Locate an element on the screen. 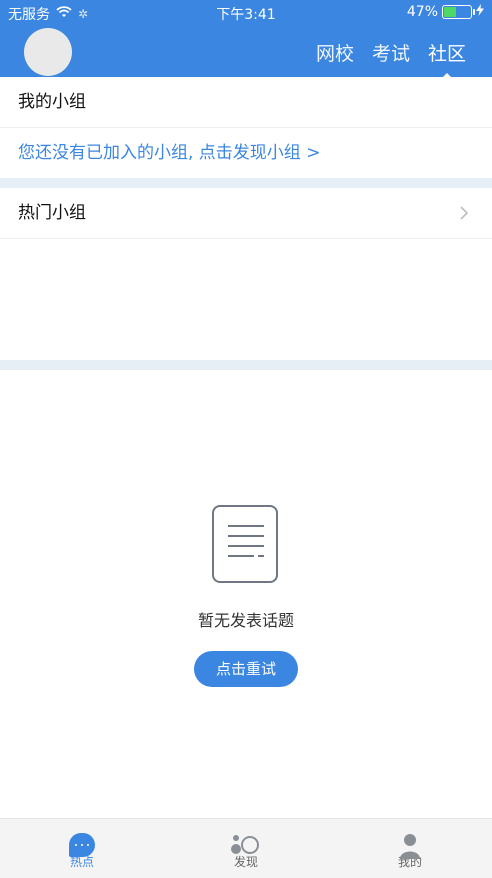 Image resolution: width=492 pixels, height=878 pixels. discover-groups-link-row: 您还没有已加入的小组, 点击发现小组 > is located at coordinates (246, 153).